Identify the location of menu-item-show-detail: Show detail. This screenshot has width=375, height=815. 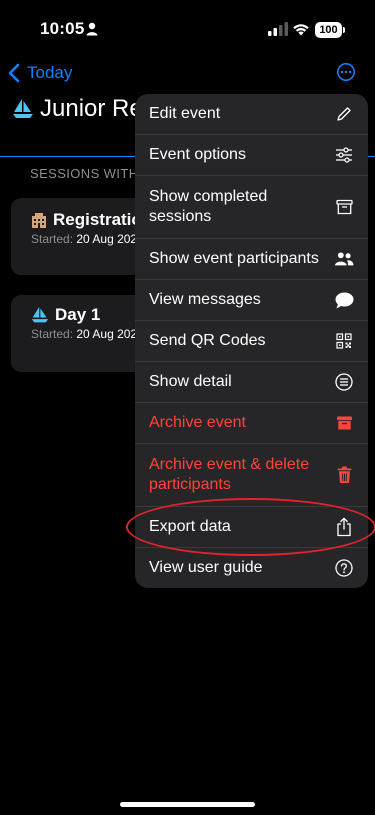
(251, 382).